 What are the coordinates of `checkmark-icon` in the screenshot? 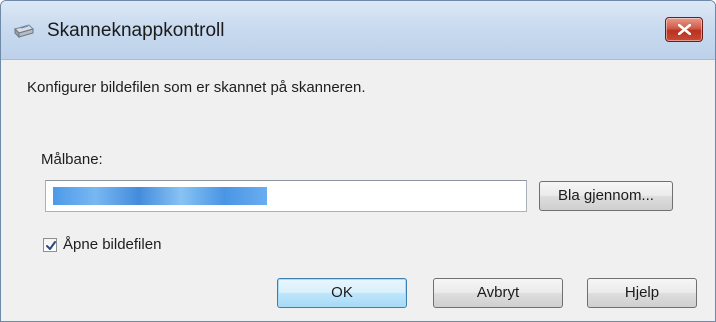 It's located at (51, 245).